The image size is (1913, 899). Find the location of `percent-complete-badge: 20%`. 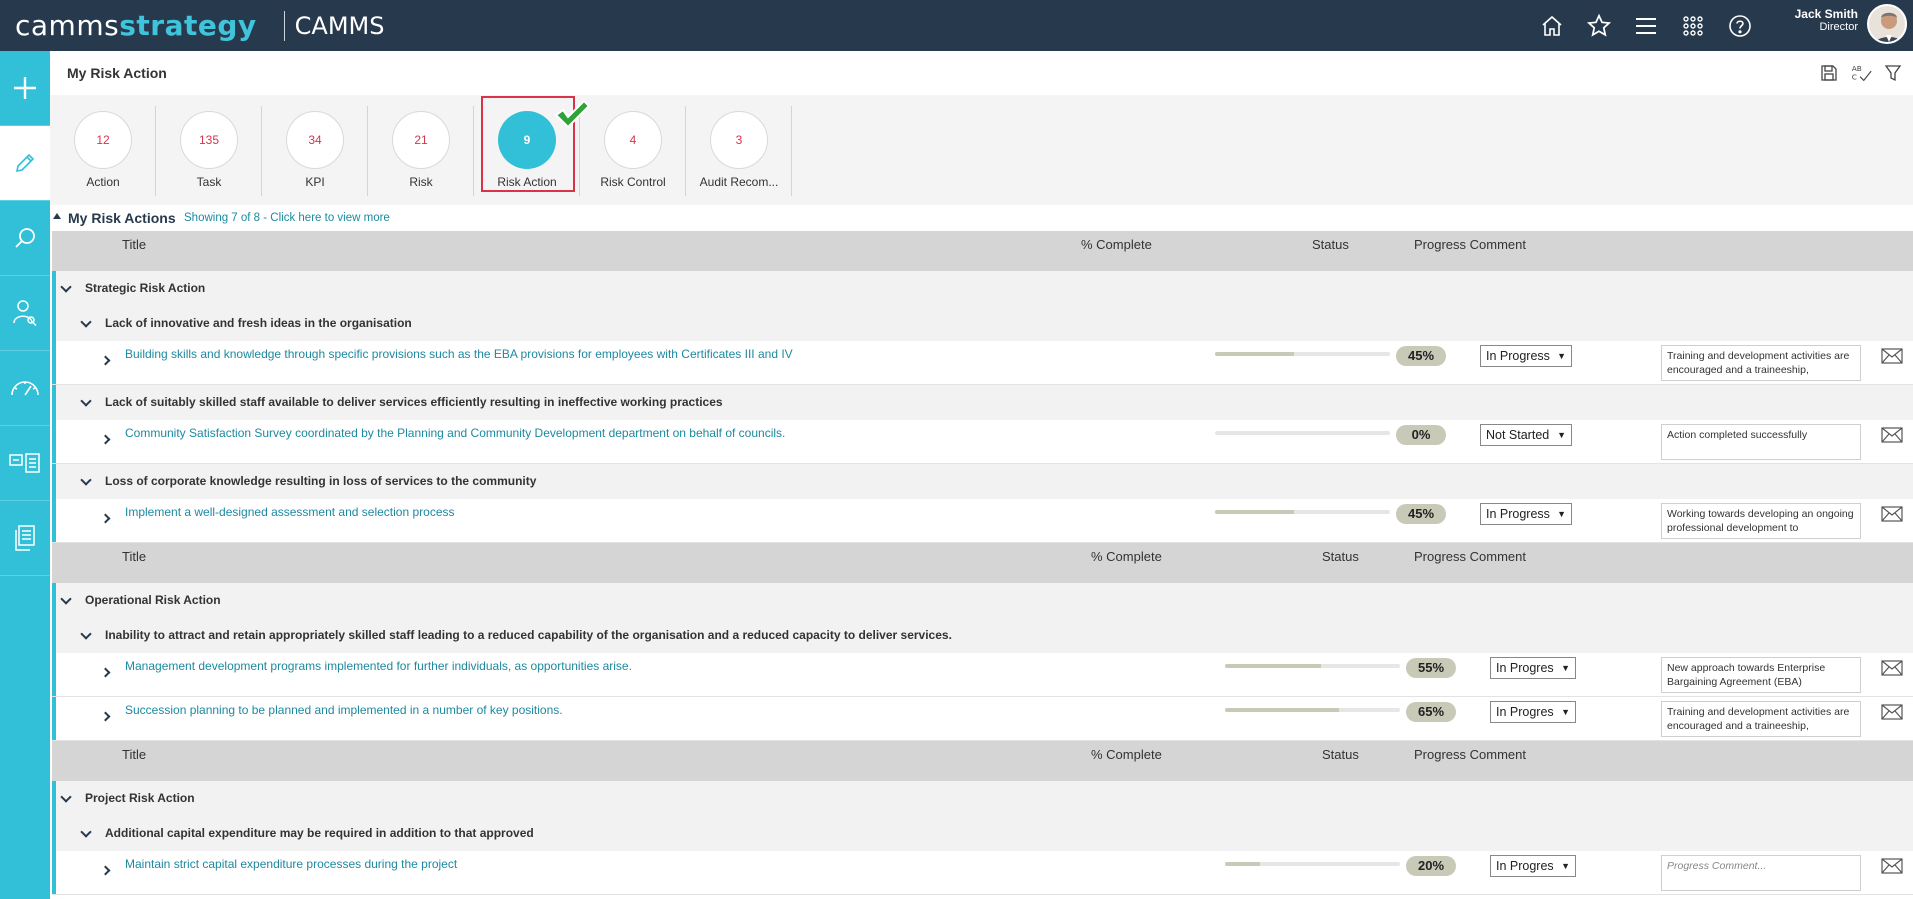

percent-complete-badge: 20% is located at coordinates (1431, 866).